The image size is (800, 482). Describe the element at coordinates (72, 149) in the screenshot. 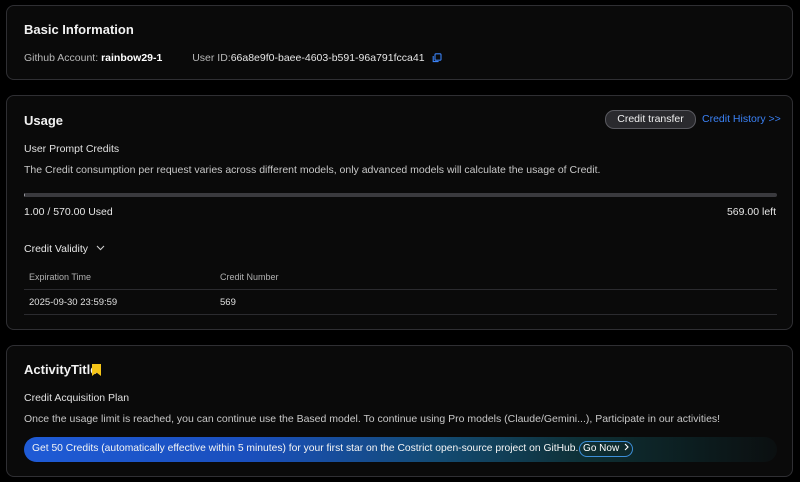

I see `user-prompt-credits-label: User Prompt Credits` at that location.